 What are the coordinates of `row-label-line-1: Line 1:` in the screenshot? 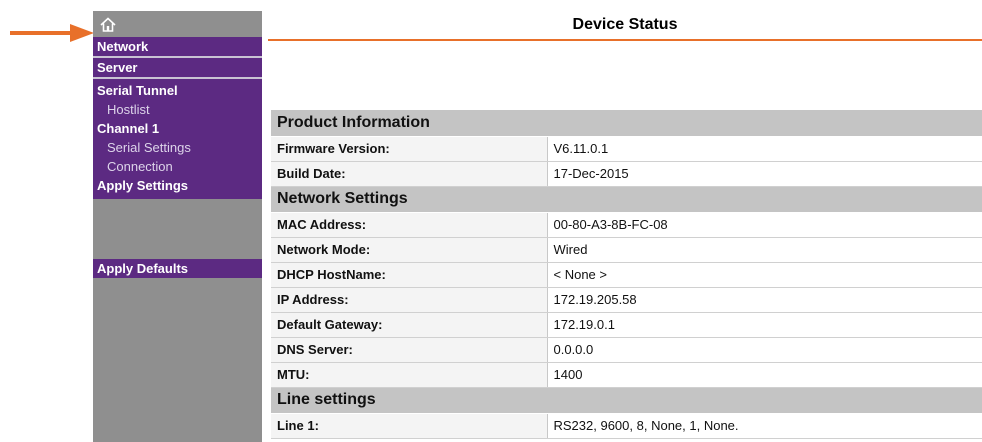 It's located at (409, 426).